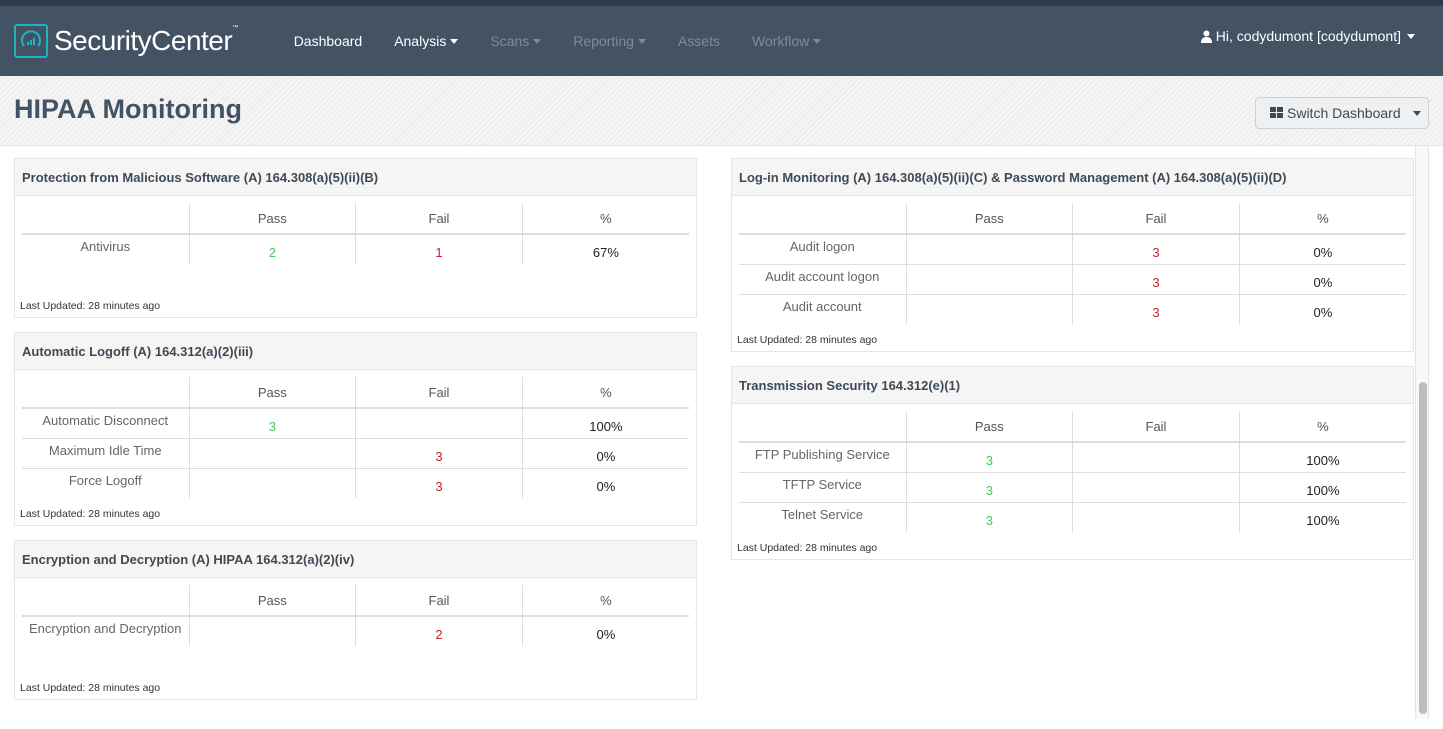 The width and height of the screenshot is (1443, 729). Describe the element at coordinates (1342, 113) in the screenshot. I see `switch-dashboard-button: Switch Dashboard` at that location.